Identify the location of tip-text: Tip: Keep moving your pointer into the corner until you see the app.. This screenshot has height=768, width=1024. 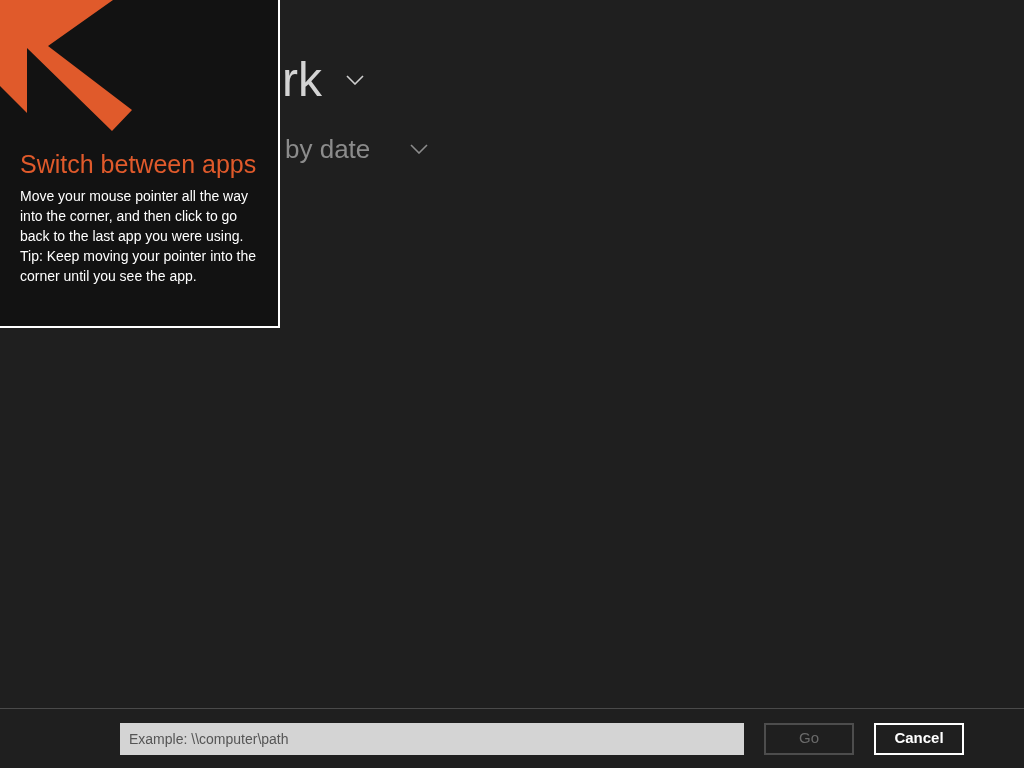
(139, 266).